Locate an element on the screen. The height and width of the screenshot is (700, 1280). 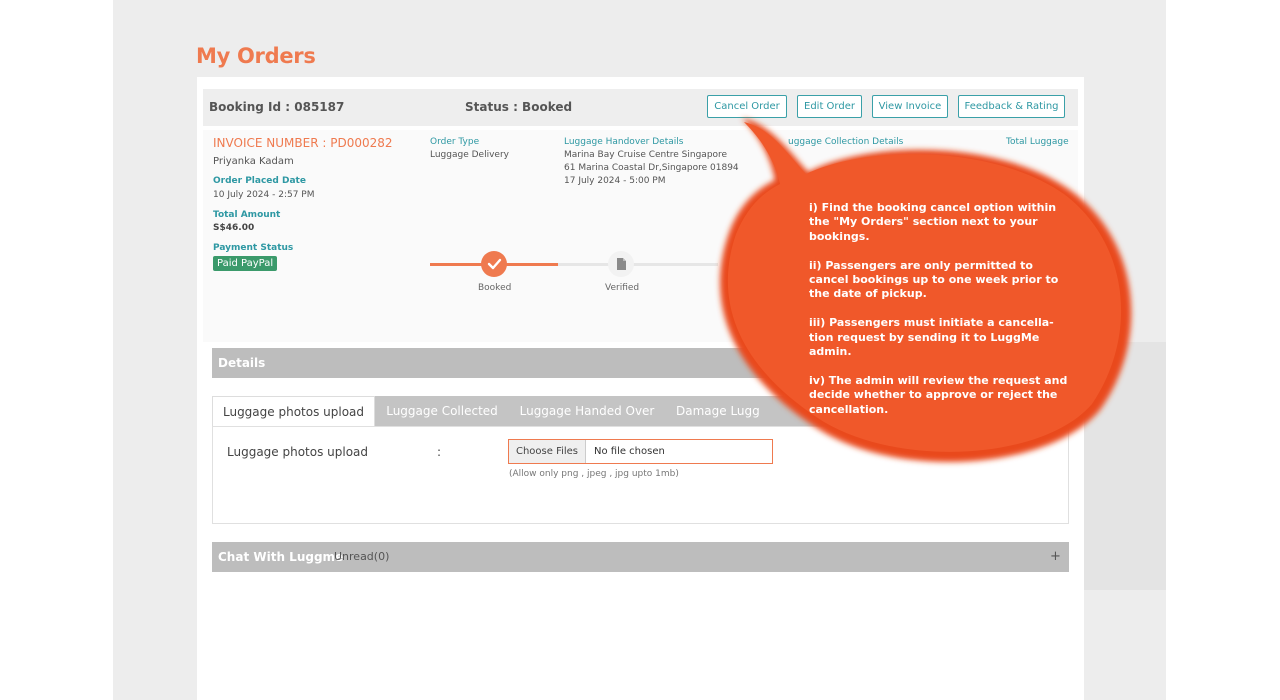
step-verified-circle is located at coordinates (621, 264).